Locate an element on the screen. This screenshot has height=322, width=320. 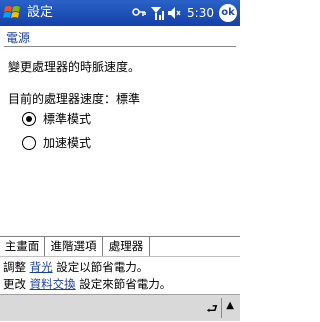
radio-selected-dot is located at coordinates (29, 118).